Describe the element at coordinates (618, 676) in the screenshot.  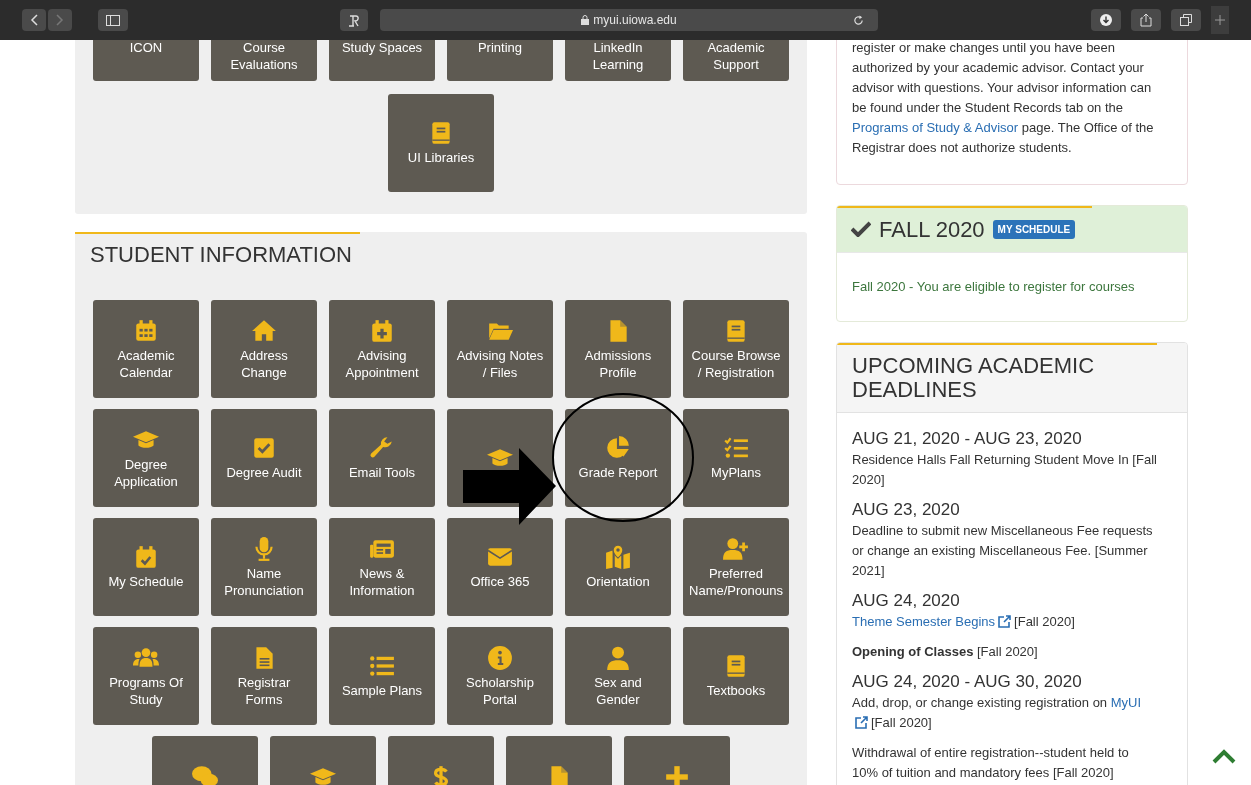
I see `app-tile: Sex and Gender` at that location.